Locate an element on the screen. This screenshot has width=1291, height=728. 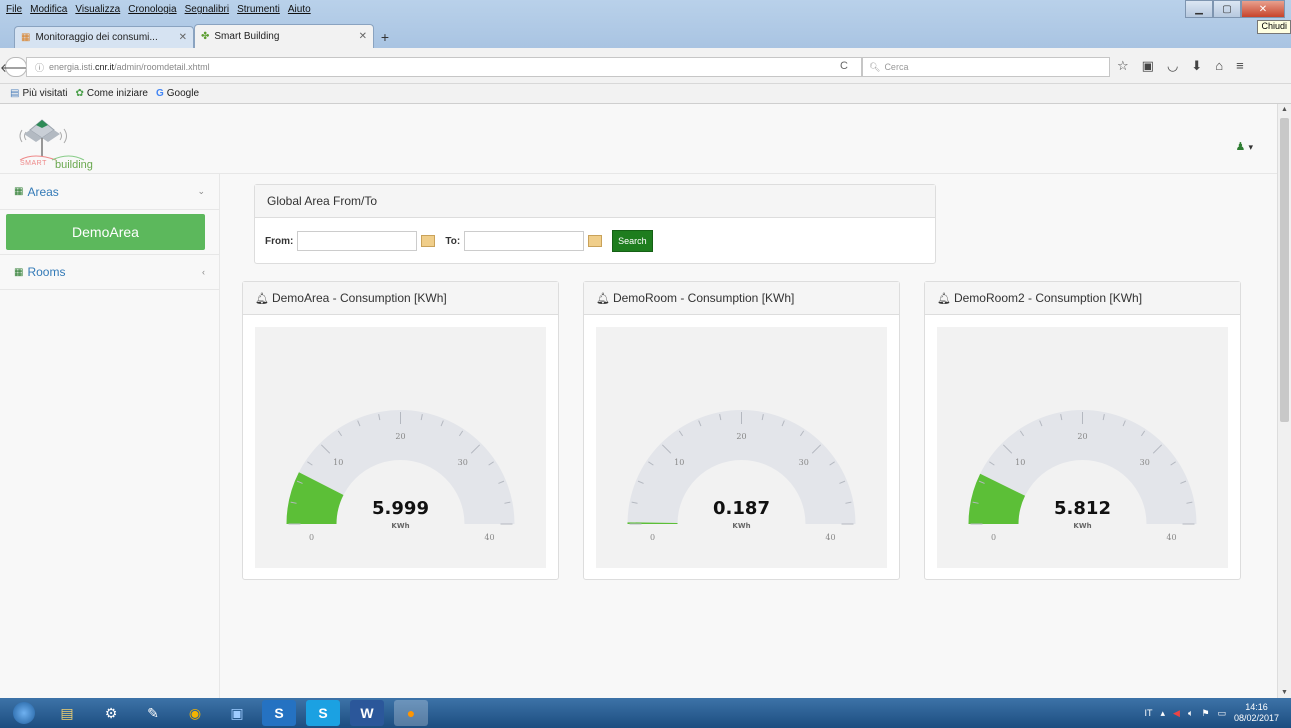
date-range-form: From: To: Search is located at coordinates (595, 241).